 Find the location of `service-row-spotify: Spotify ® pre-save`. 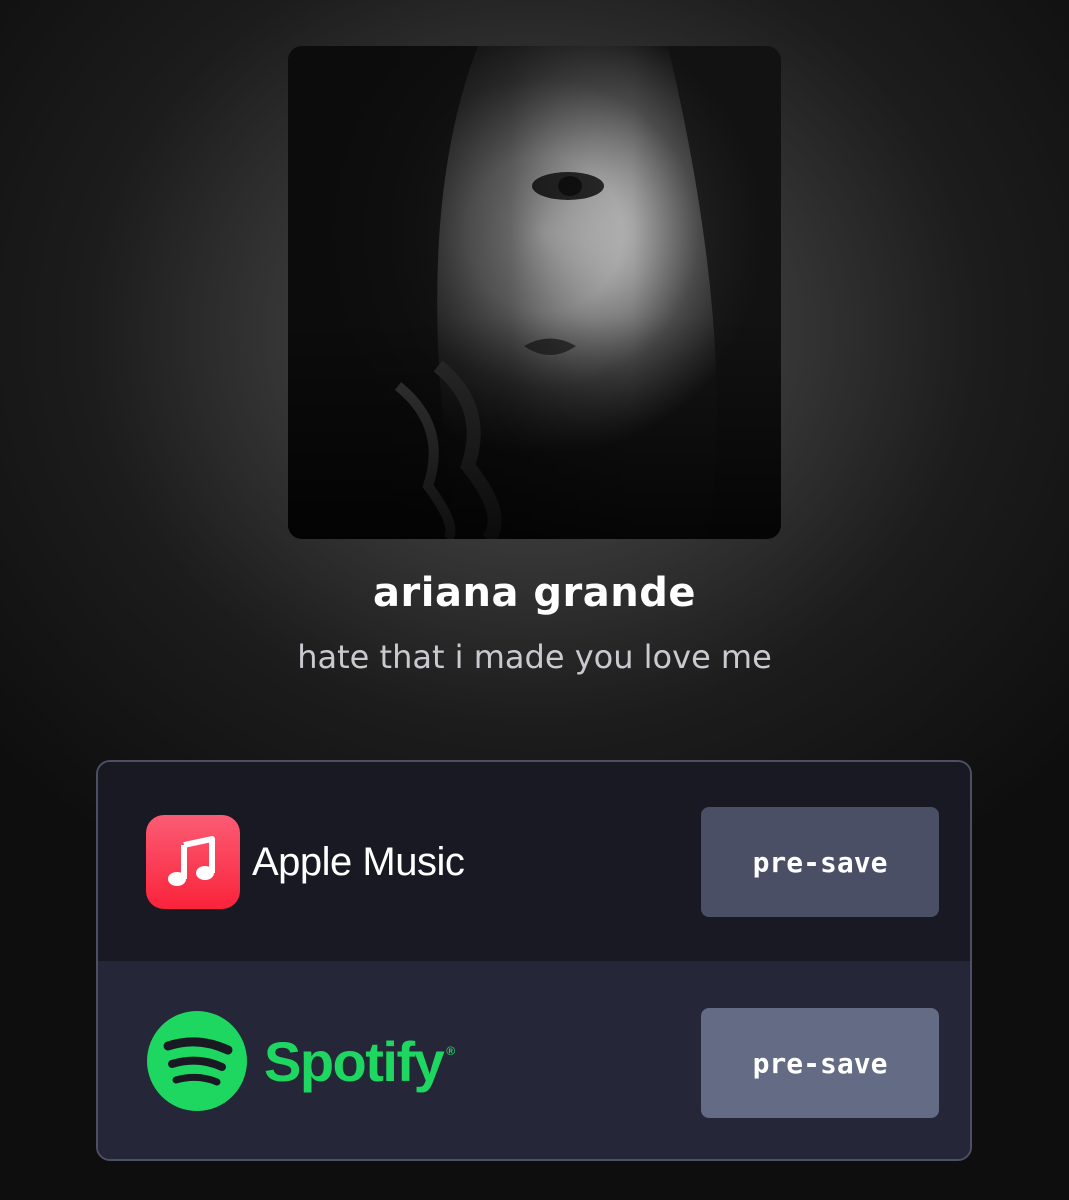

service-row-spotify: Spotify ® pre-save is located at coordinates (534, 1060).